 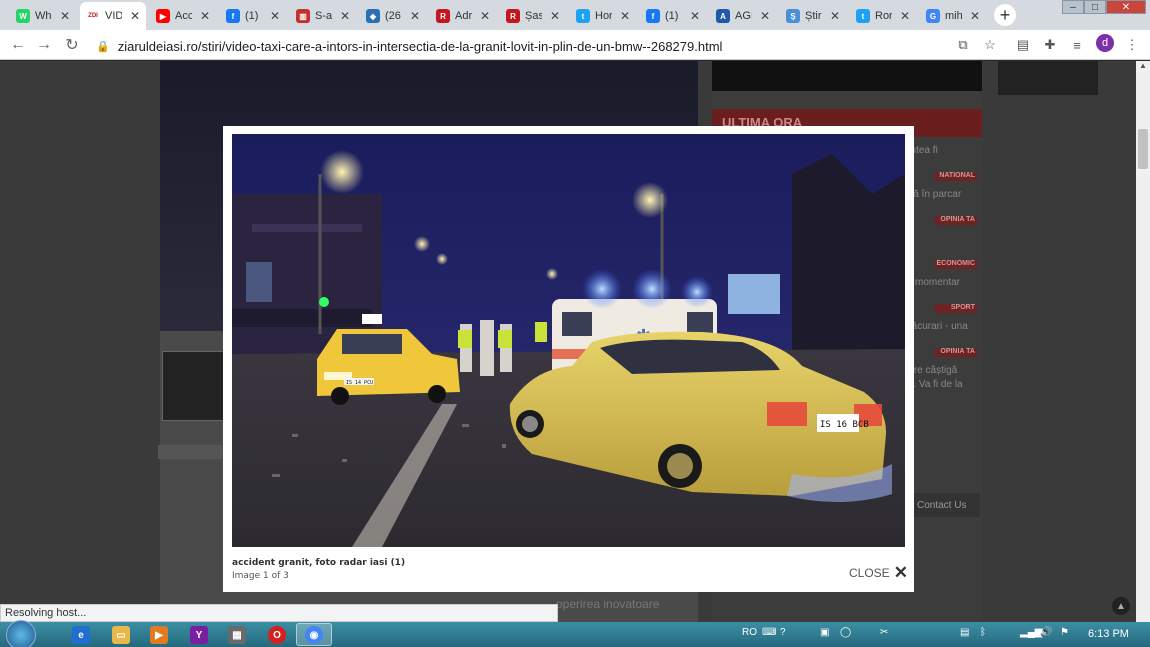 I want to click on tab-4: ▥ S-a ✕, so click(x=323, y=16).